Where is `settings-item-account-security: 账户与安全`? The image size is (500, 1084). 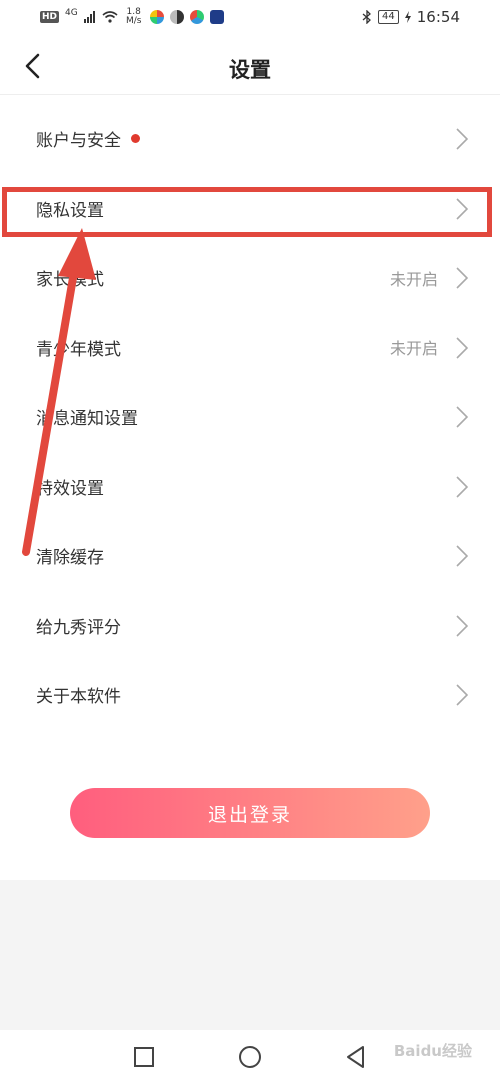
settings-item-account-security: 账户与安全 is located at coordinates (250, 139).